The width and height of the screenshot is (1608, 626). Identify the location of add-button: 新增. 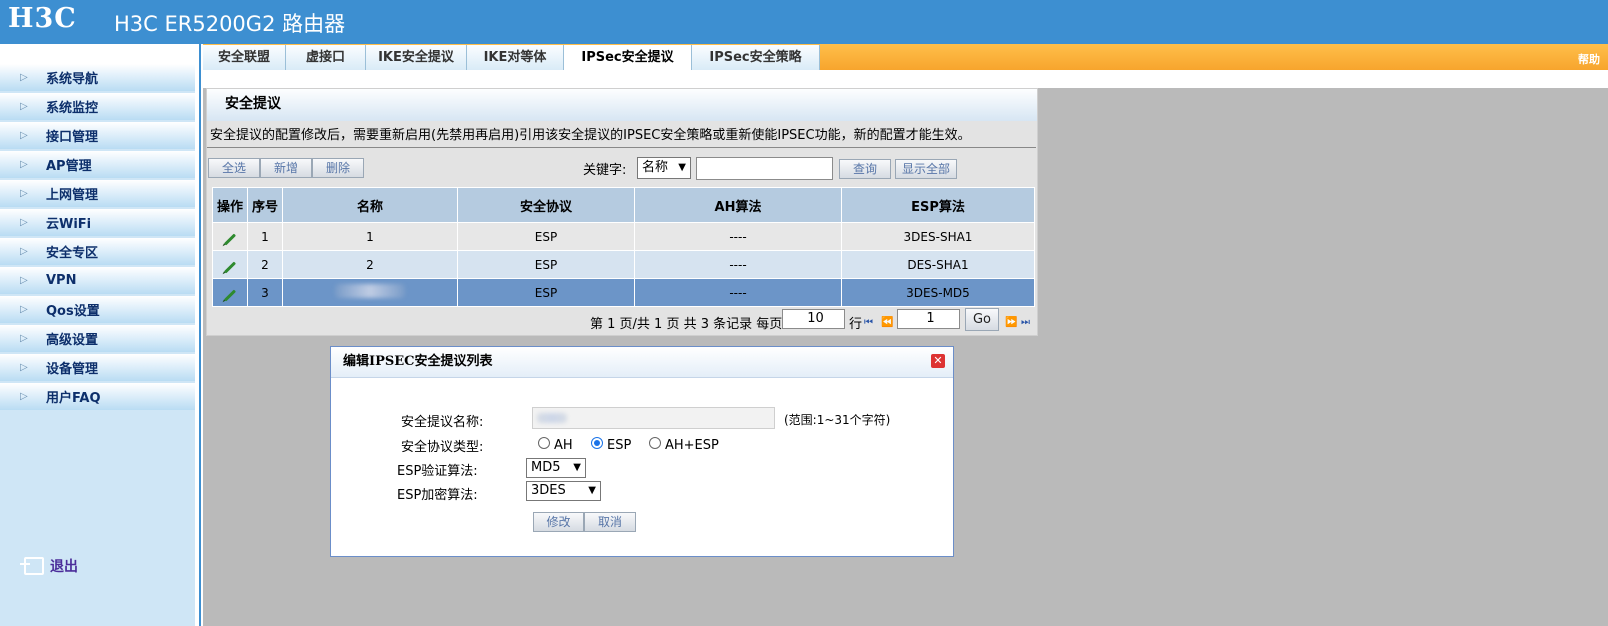
(286, 168).